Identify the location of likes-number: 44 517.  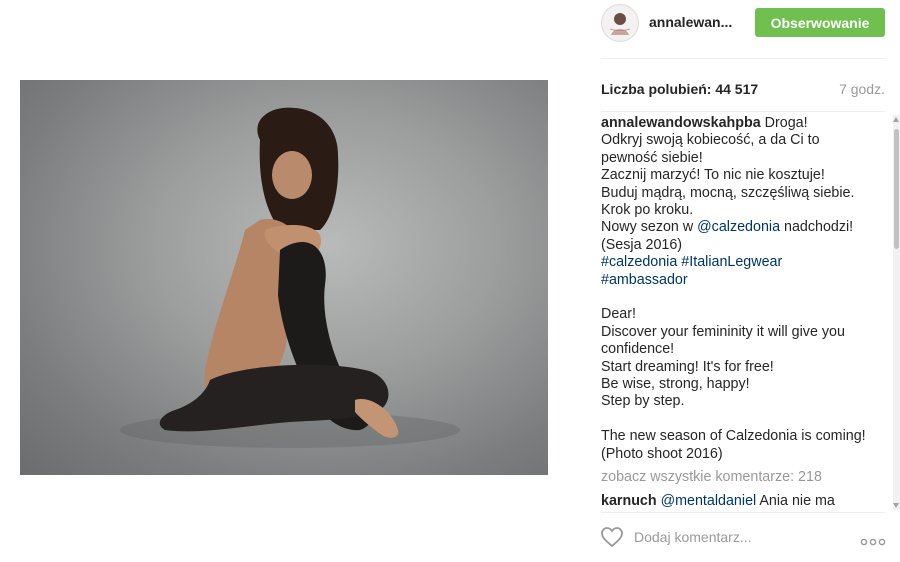
(737, 89).